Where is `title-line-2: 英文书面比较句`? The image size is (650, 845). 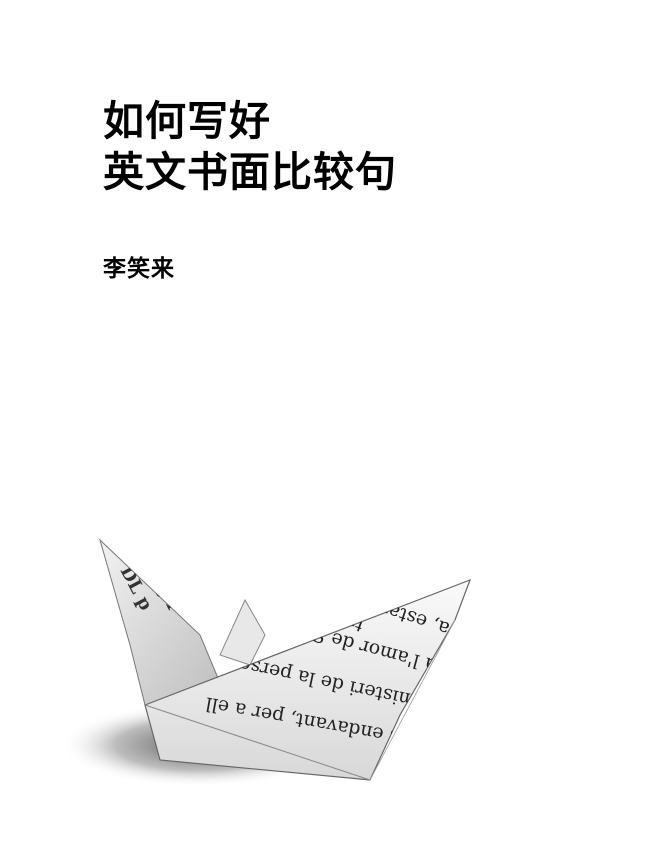 title-line-2: 英文书面比较句 is located at coordinates (250, 172).